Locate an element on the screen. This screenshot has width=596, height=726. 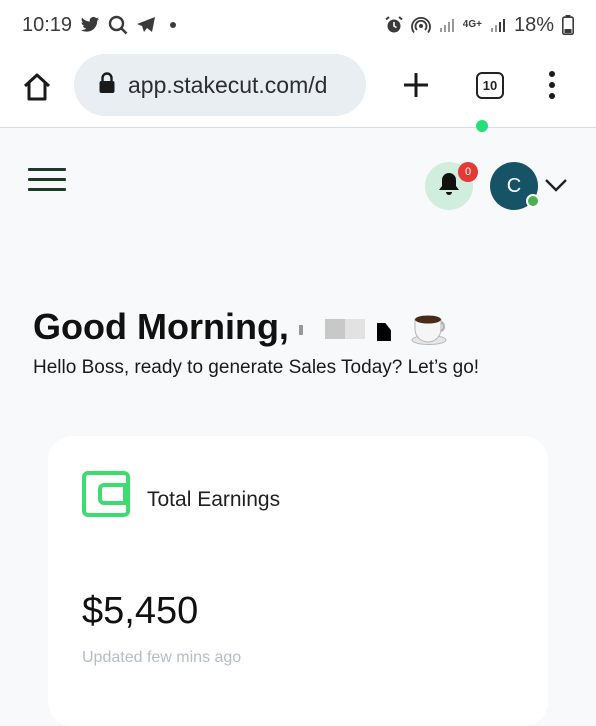
alarm-icon is located at coordinates (394, 25).